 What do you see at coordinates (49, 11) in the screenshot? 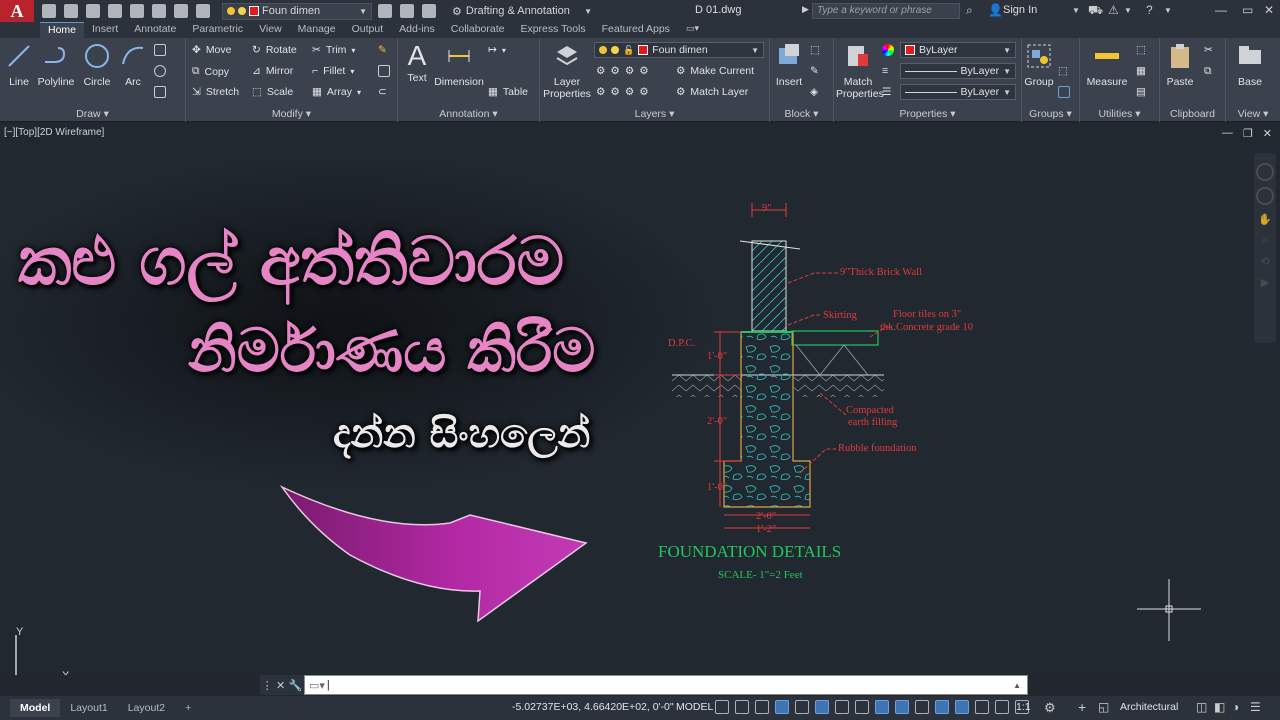
I see `new-file-icon` at bounding box center [49, 11].